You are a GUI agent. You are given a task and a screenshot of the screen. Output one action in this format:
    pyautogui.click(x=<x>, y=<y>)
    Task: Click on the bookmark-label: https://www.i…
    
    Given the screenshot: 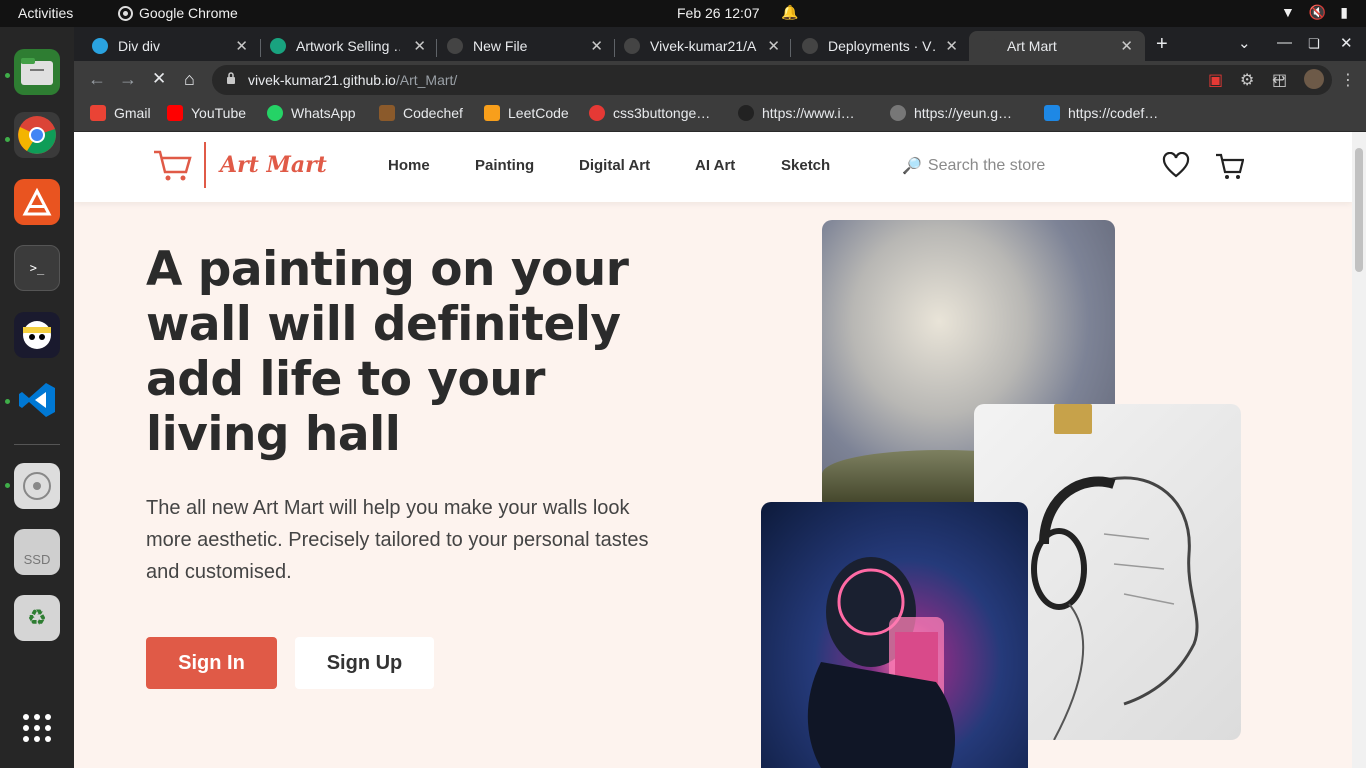 What is the action you would take?
    pyautogui.click(x=808, y=113)
    